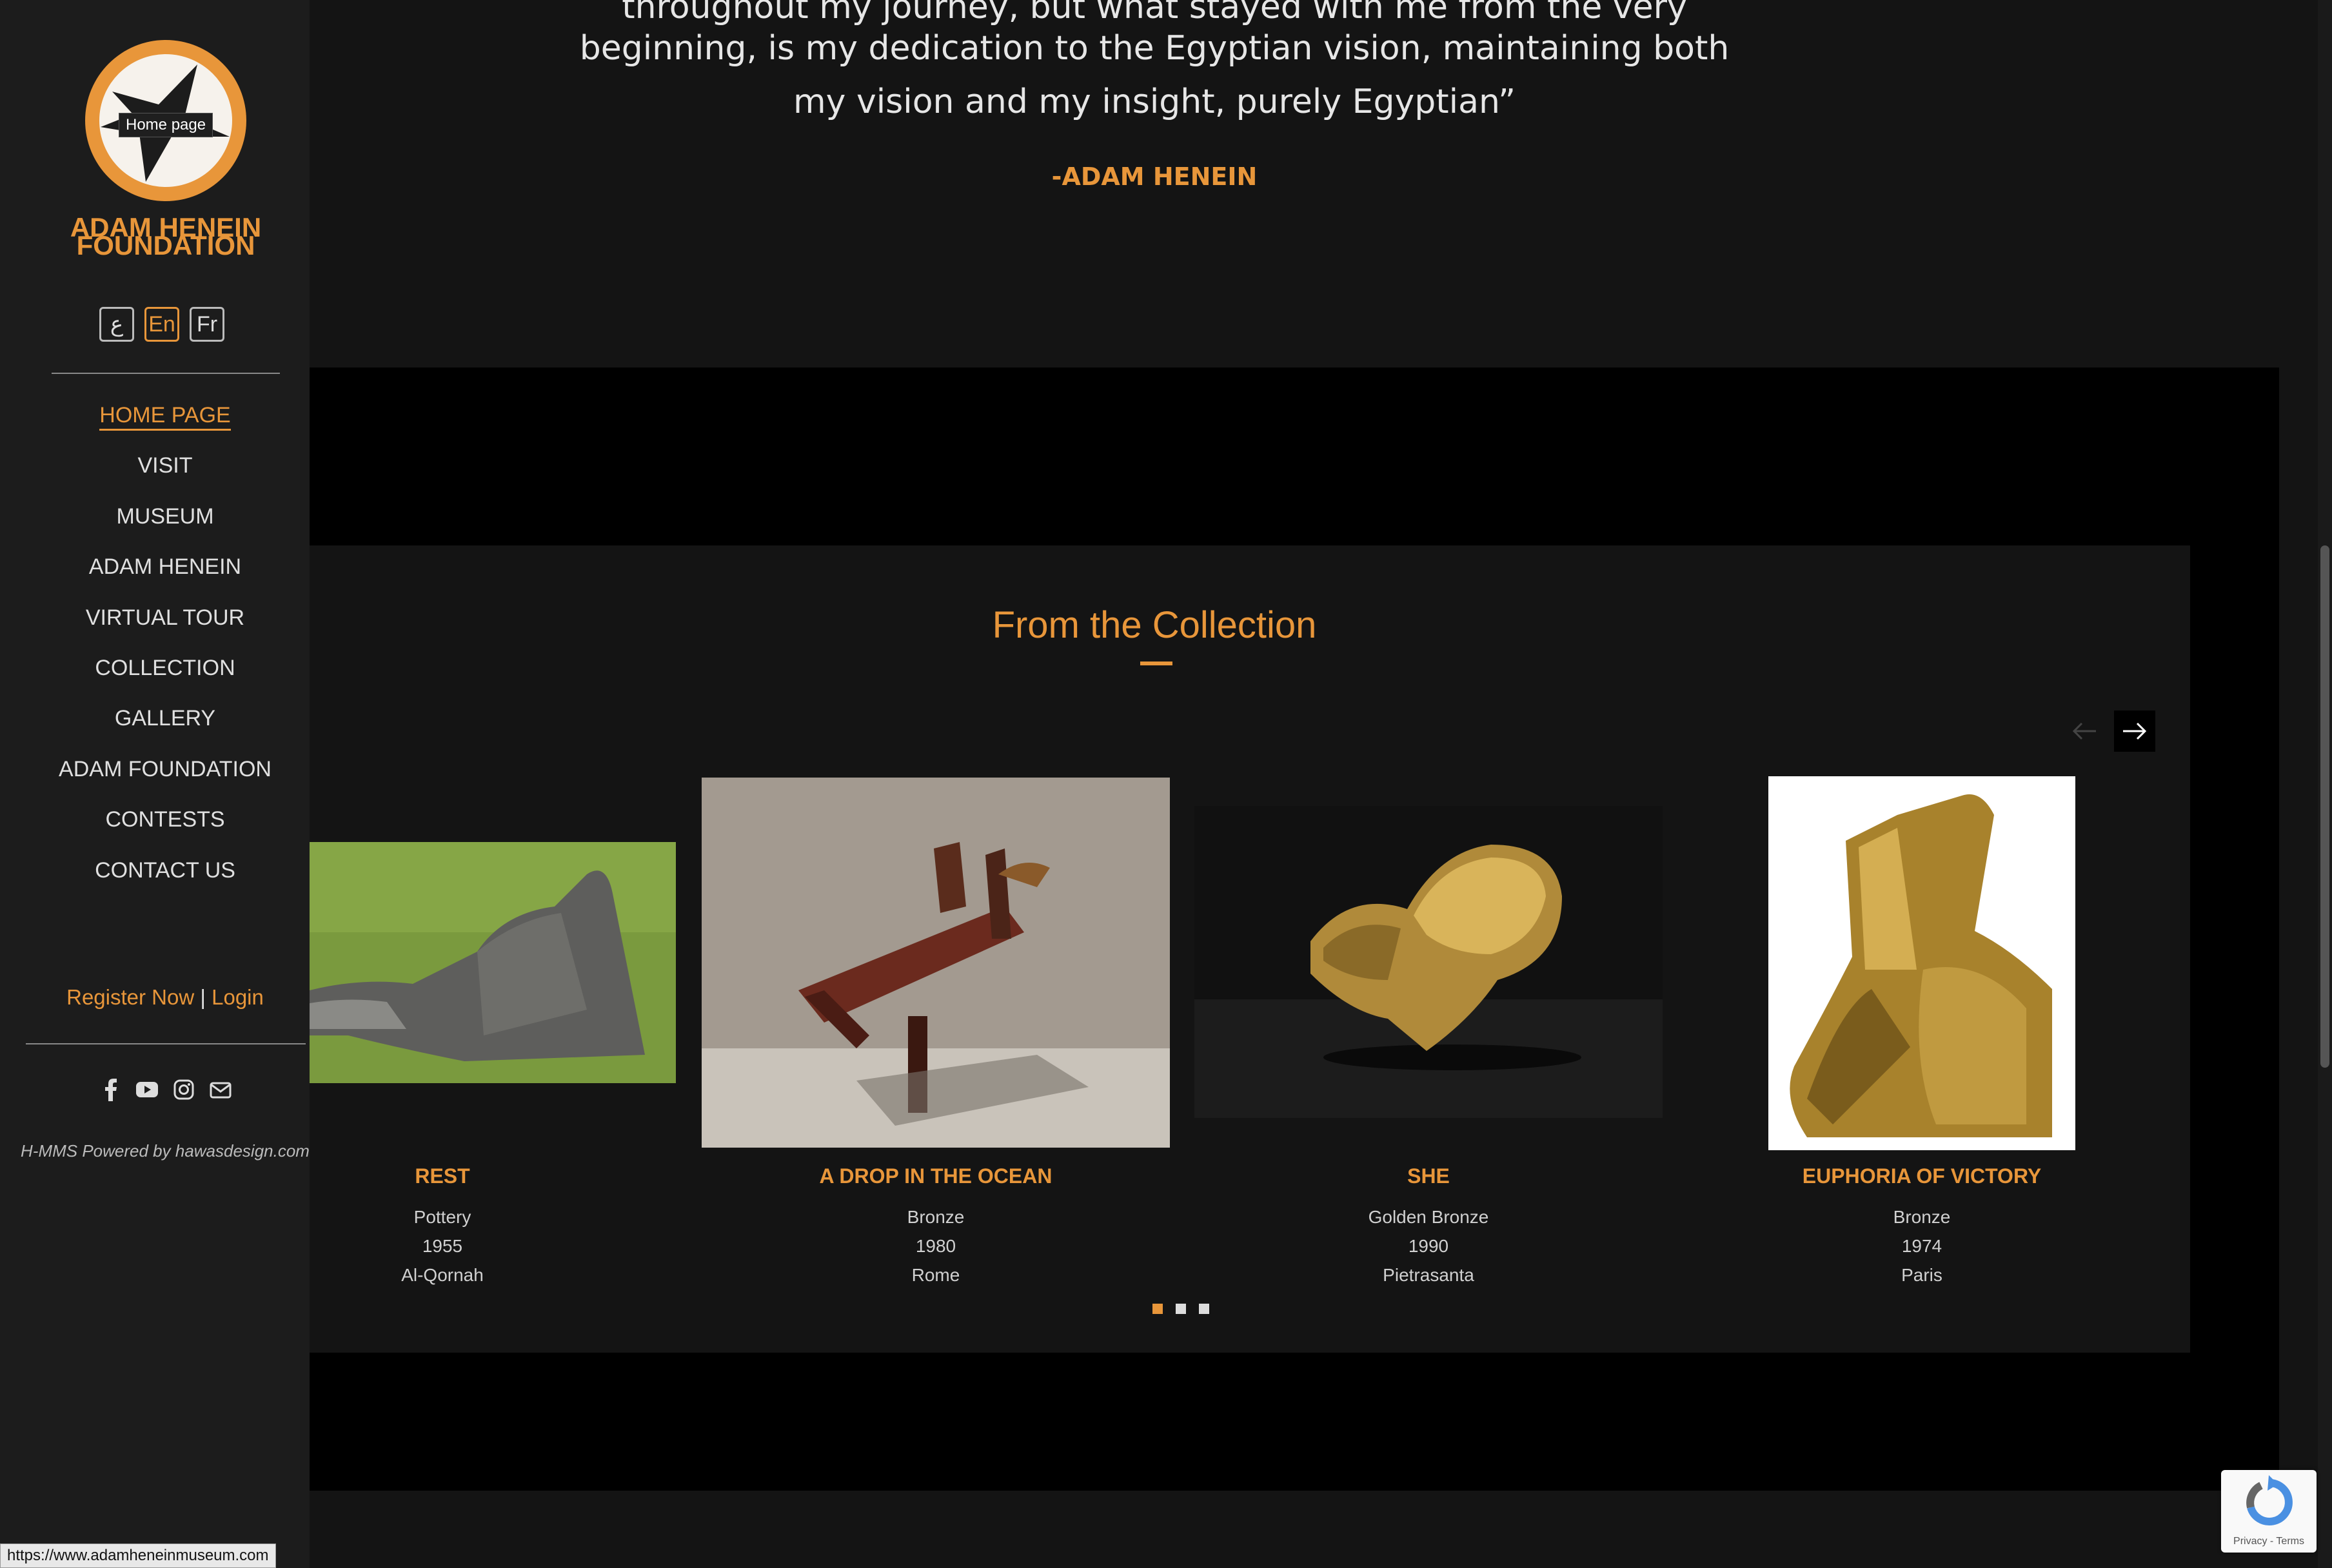  Describe the element at coordinates (2269, 1541) in the screenshot. I see `recaptcha-links: Privacy - Terms` at that location.